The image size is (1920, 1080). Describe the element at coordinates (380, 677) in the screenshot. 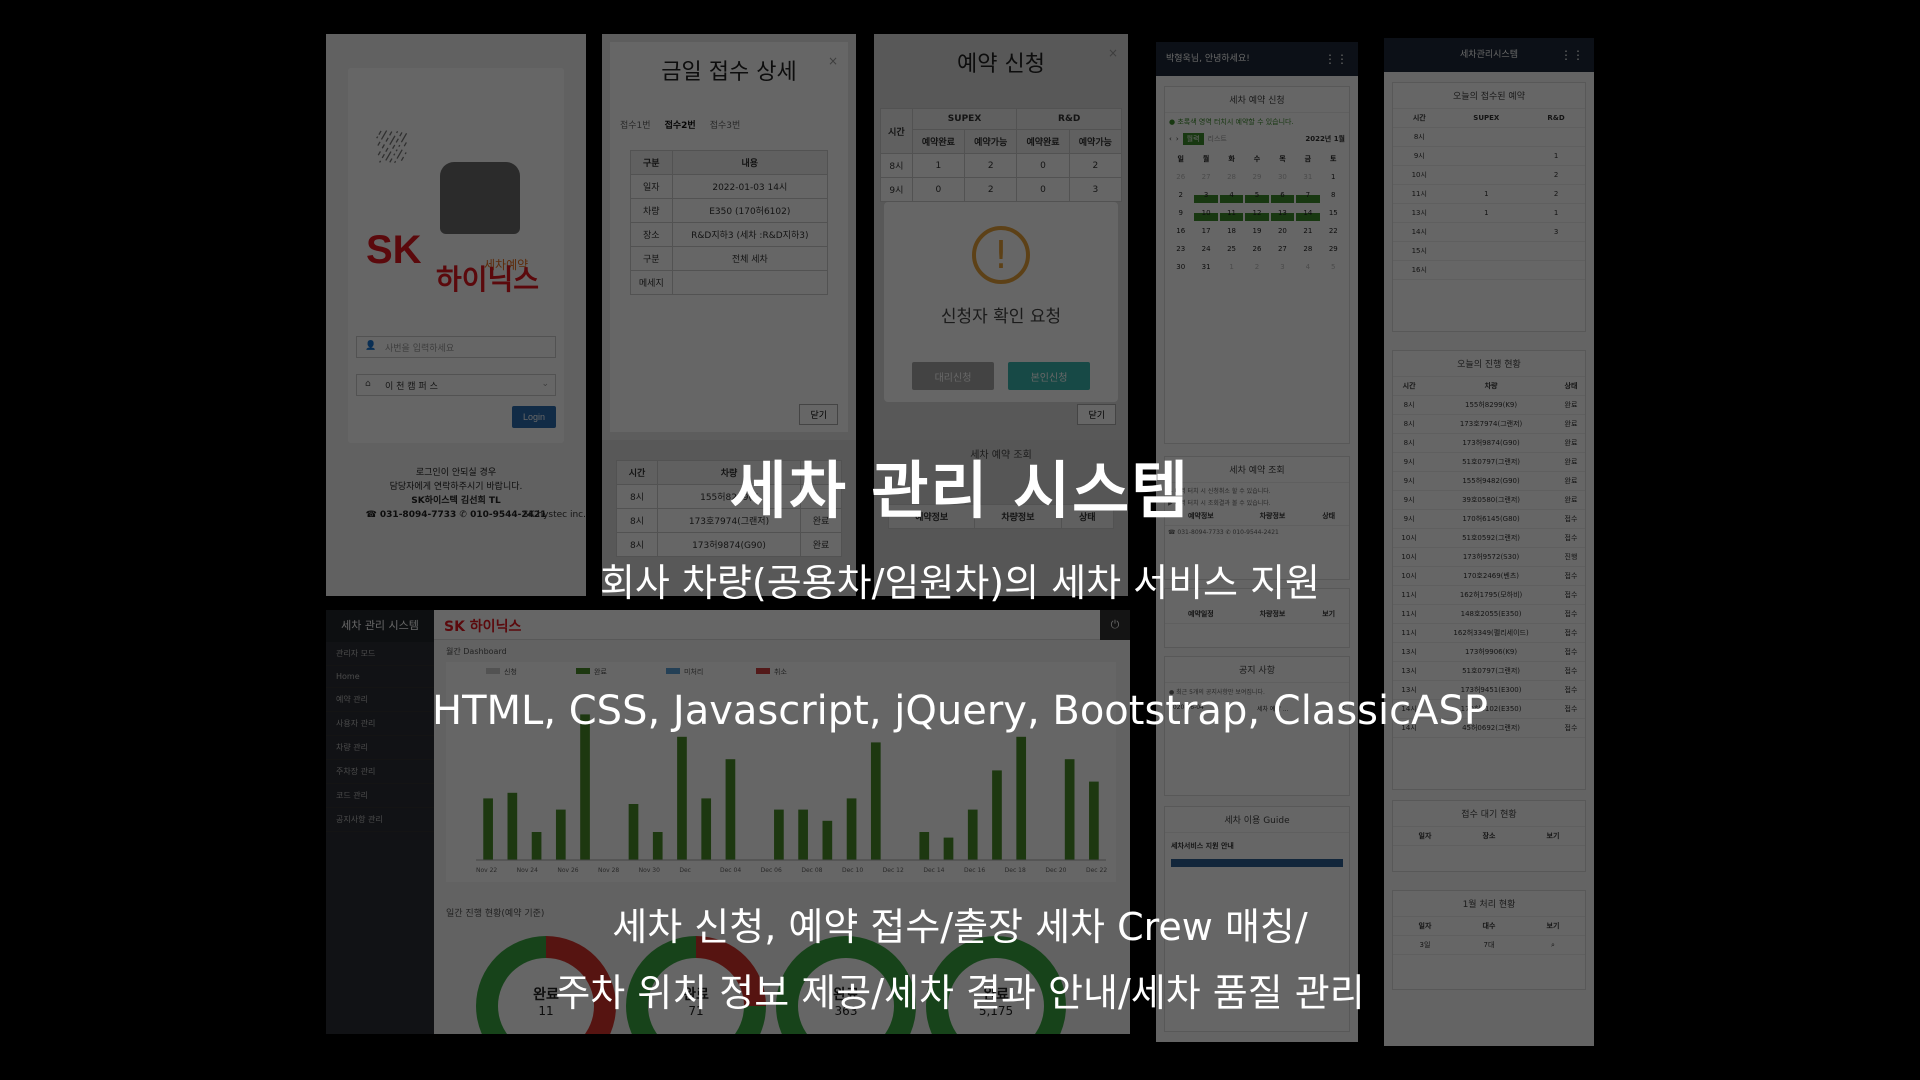

I see `dashboard-nav-item: Home` at that location.